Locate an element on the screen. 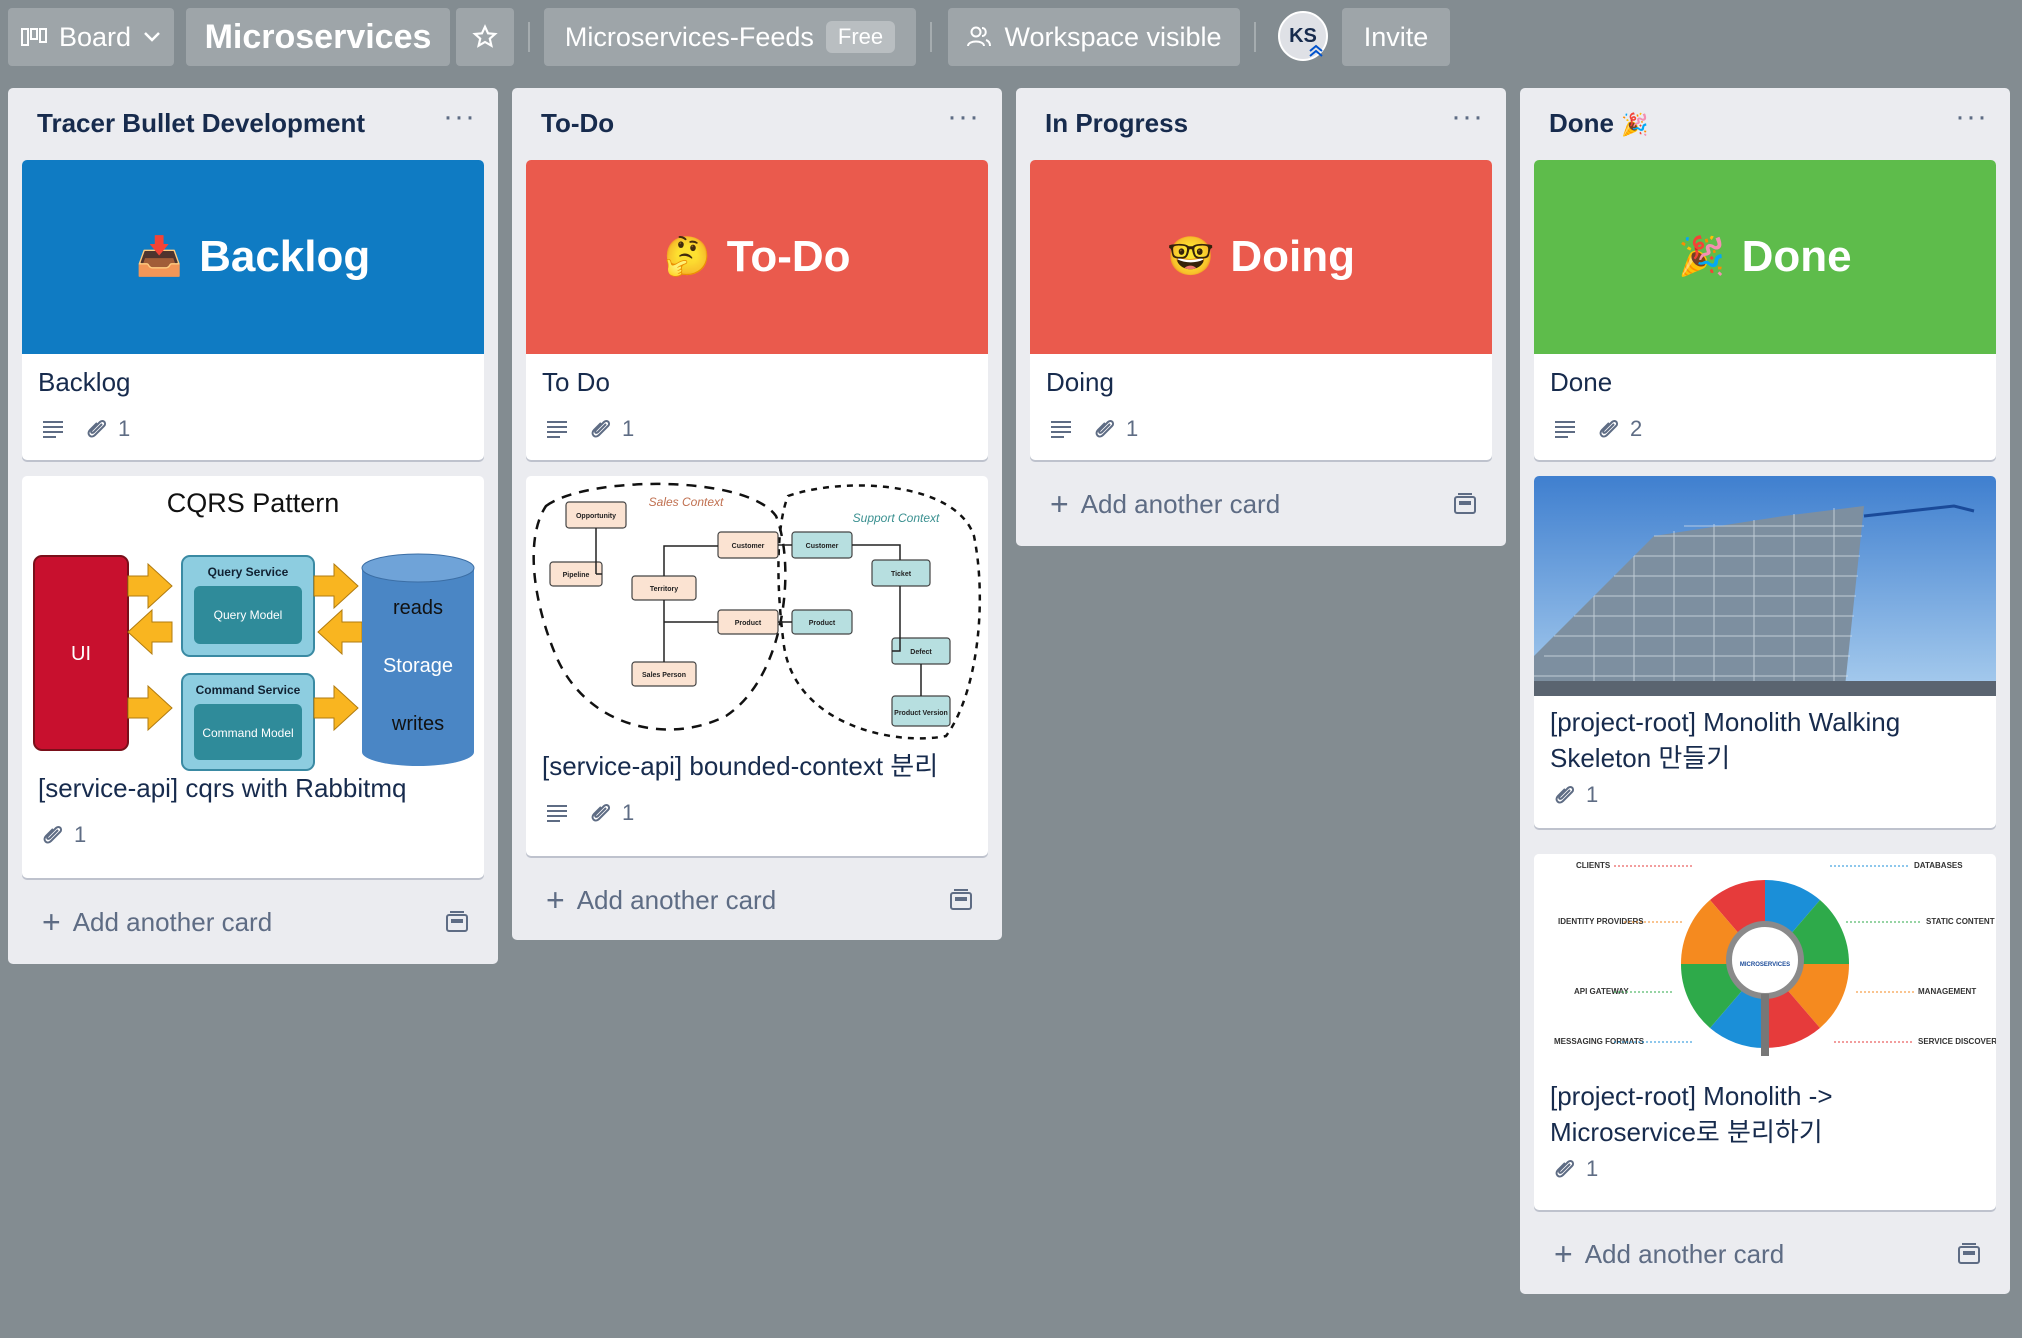 The height and width of the screenshot is (1338, 2022). card-badges: 2 is located at coordinates (1598, 429).